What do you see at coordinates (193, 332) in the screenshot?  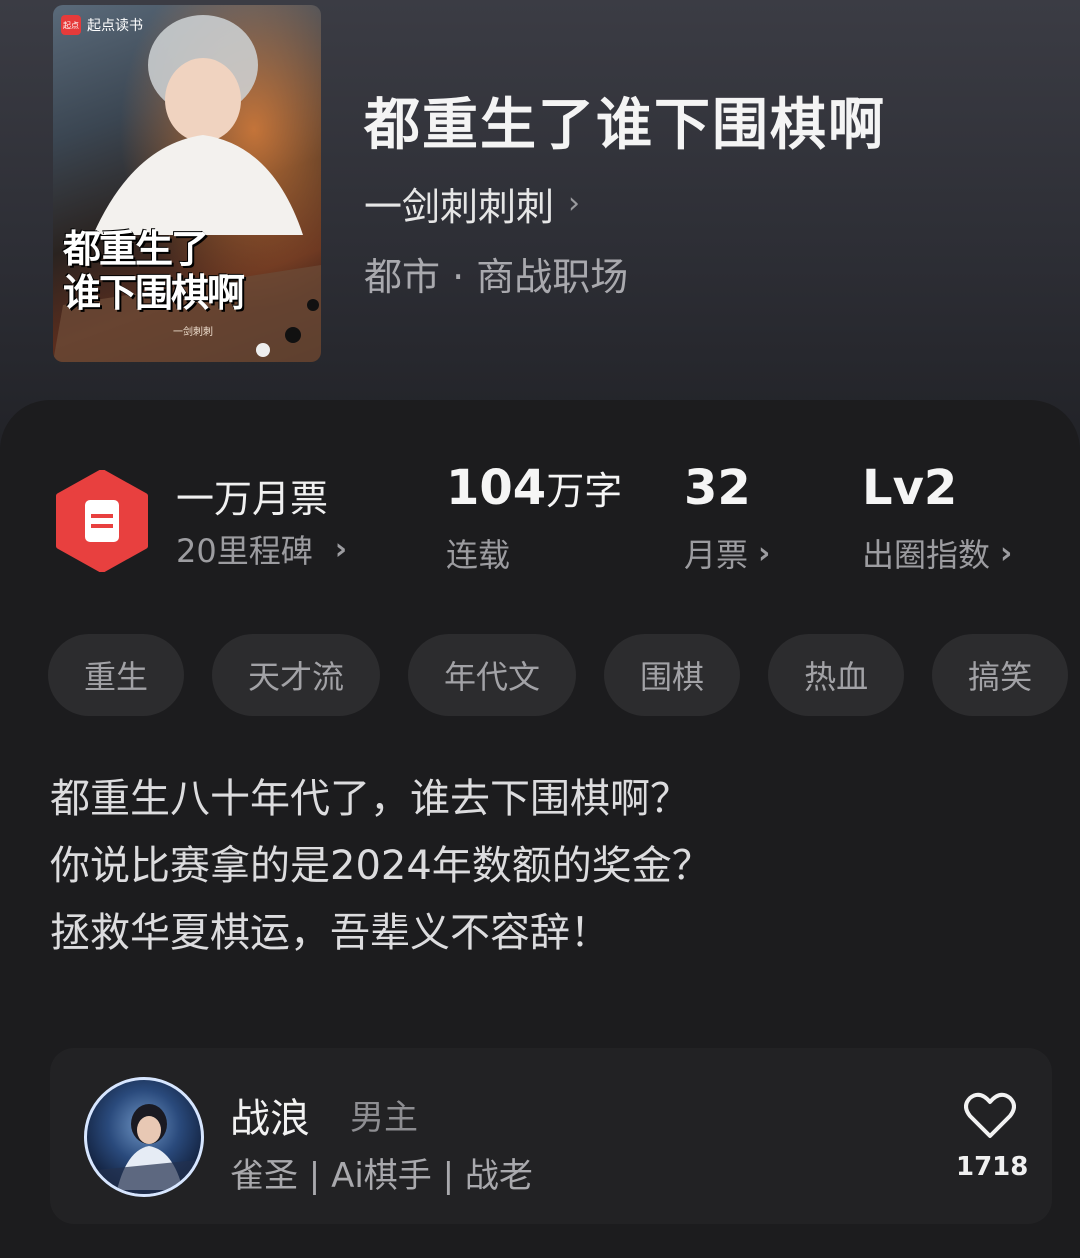 I see `cover-author: 一剑刺刺` at bounding box center [193, 332].